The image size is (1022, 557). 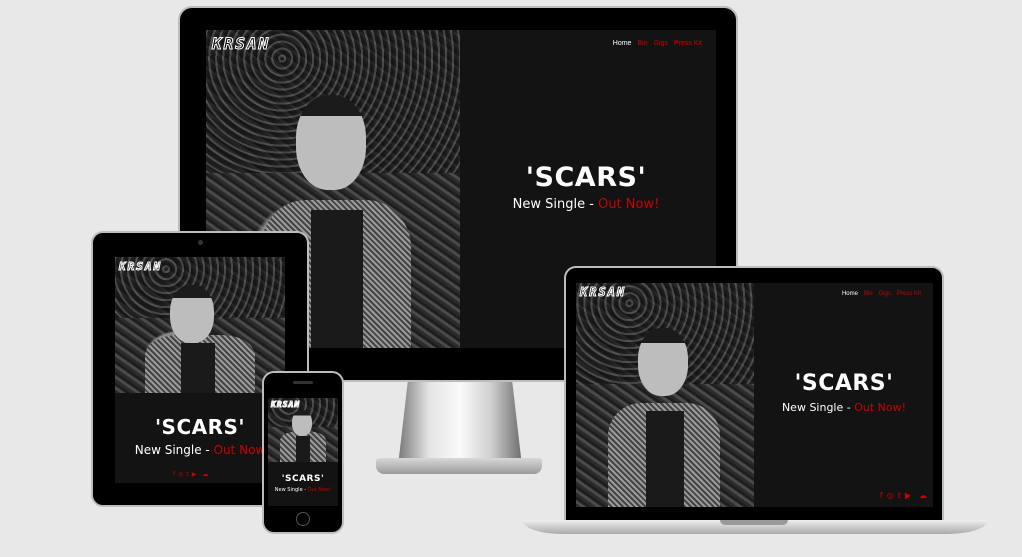 What do you see at coordinates (240, 450) in the screenshot?
I see `out-now-link: Out Now` at bounding box center [240, 450].